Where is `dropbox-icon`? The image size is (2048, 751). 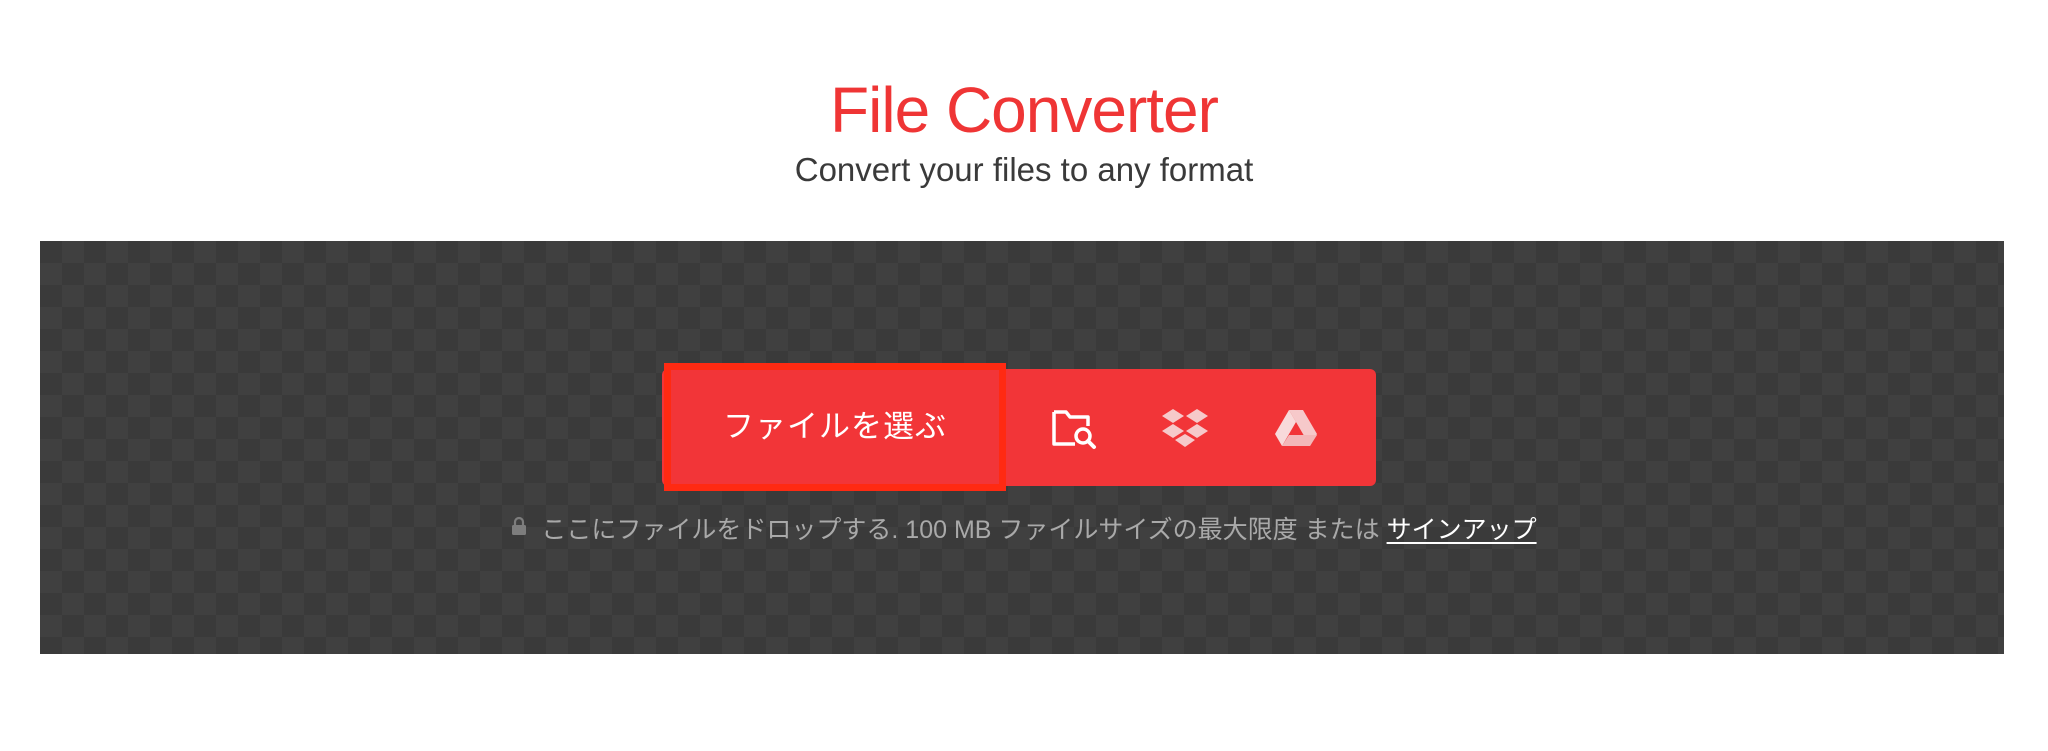
dropbox-icon is located at coordinates (1185, 427).